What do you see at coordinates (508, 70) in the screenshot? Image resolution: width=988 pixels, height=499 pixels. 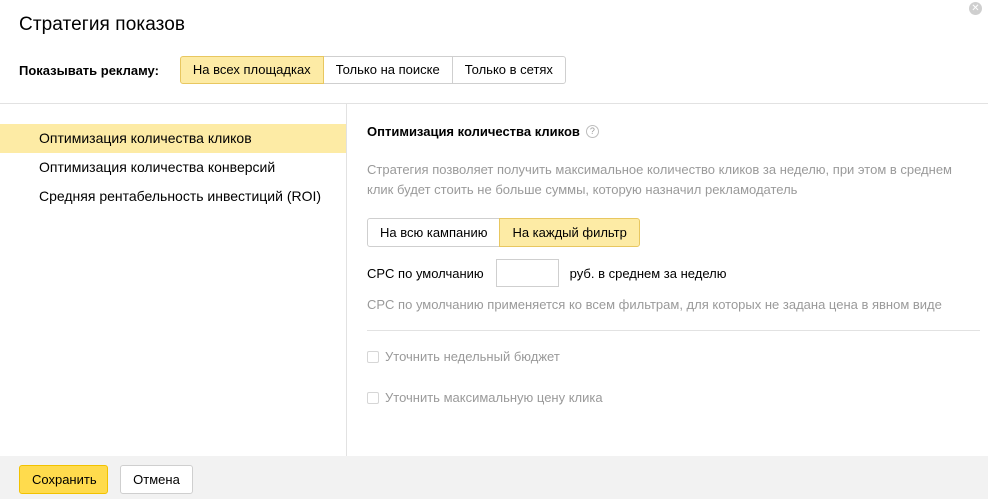 I see `placement-networks-button: Только в сетях` at bounding box center [508, 70].